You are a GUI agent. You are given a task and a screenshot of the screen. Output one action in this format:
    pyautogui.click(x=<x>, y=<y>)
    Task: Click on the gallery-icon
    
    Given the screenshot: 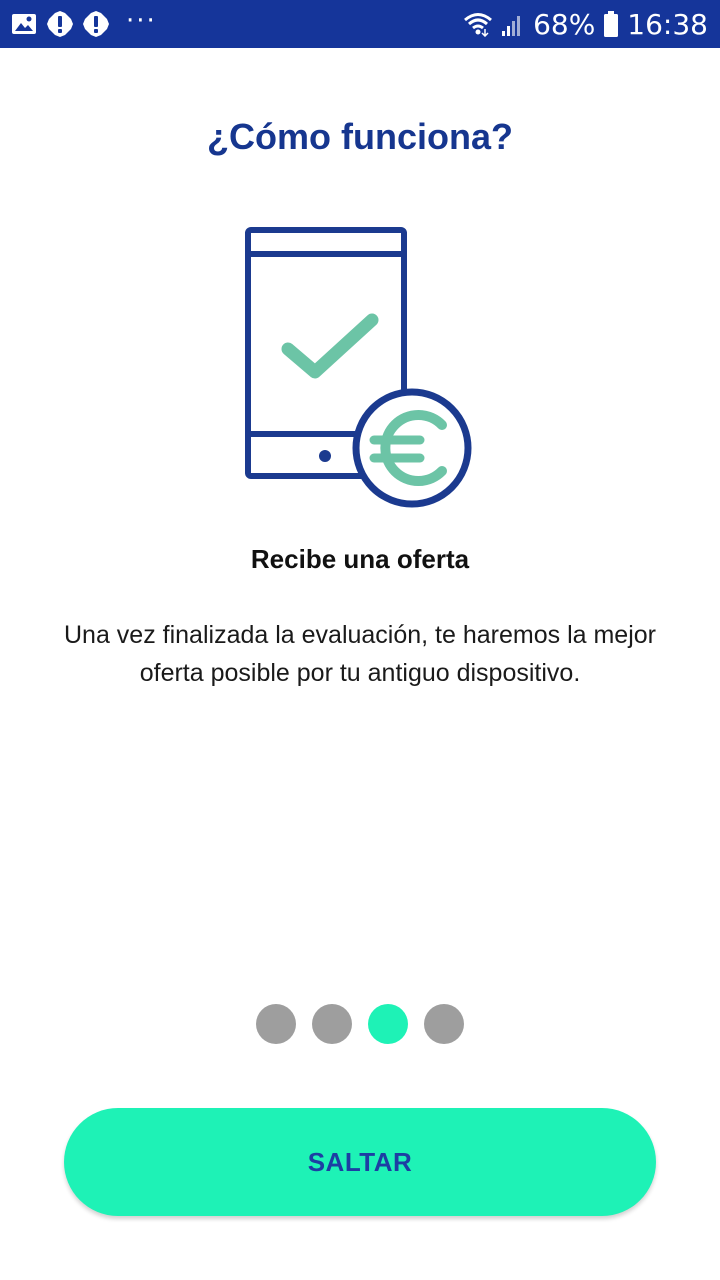 What is the action you would take?
    pyautogui.click(x=24, y=24)
    